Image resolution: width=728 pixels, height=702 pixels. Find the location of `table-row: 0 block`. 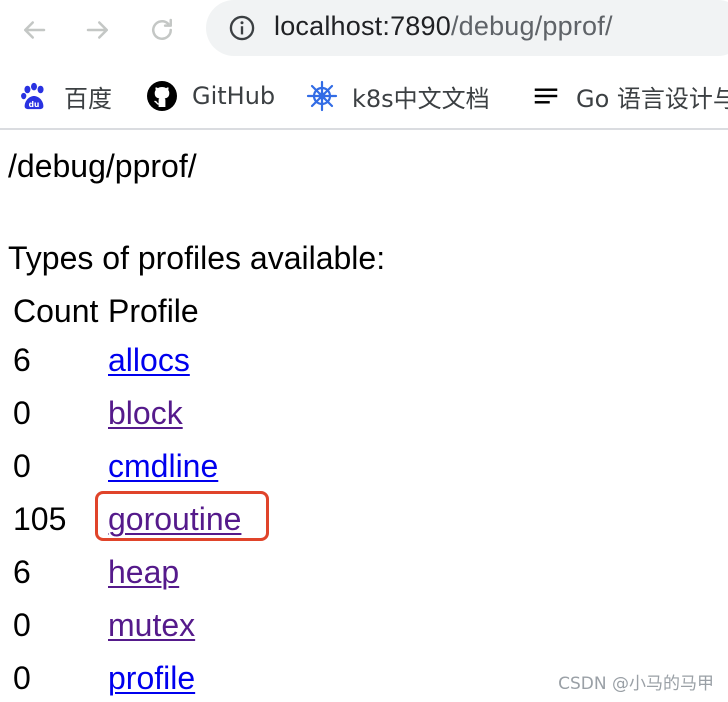

table-row: 0 block is located at coordinates (125, 413).